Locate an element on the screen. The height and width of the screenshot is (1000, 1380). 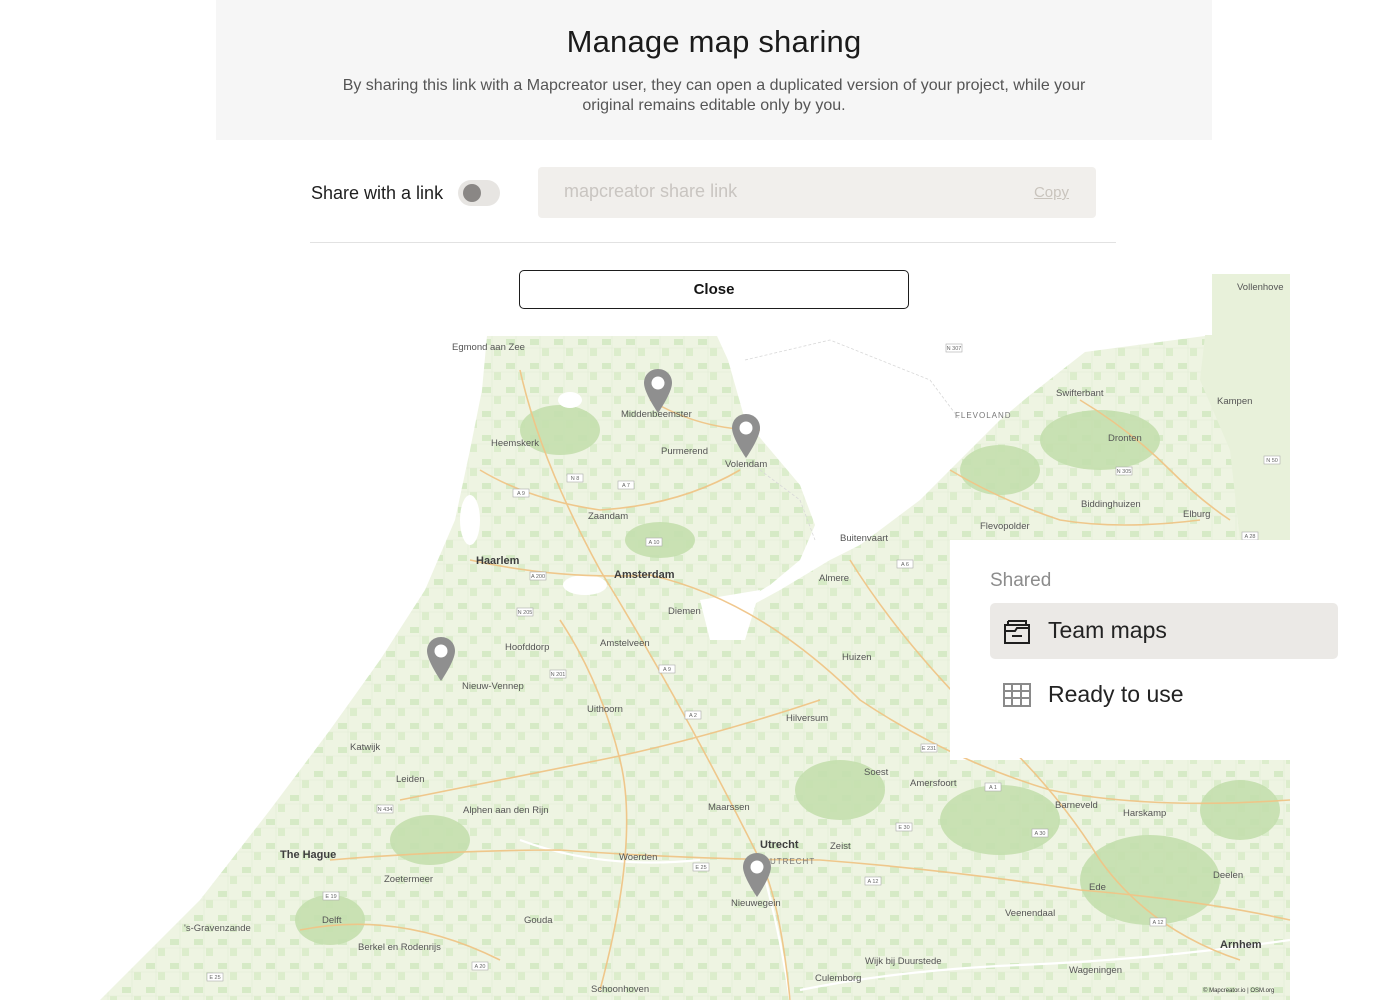
label-hoofddorp: Hoofddorp is located at coordinates (527, 647).